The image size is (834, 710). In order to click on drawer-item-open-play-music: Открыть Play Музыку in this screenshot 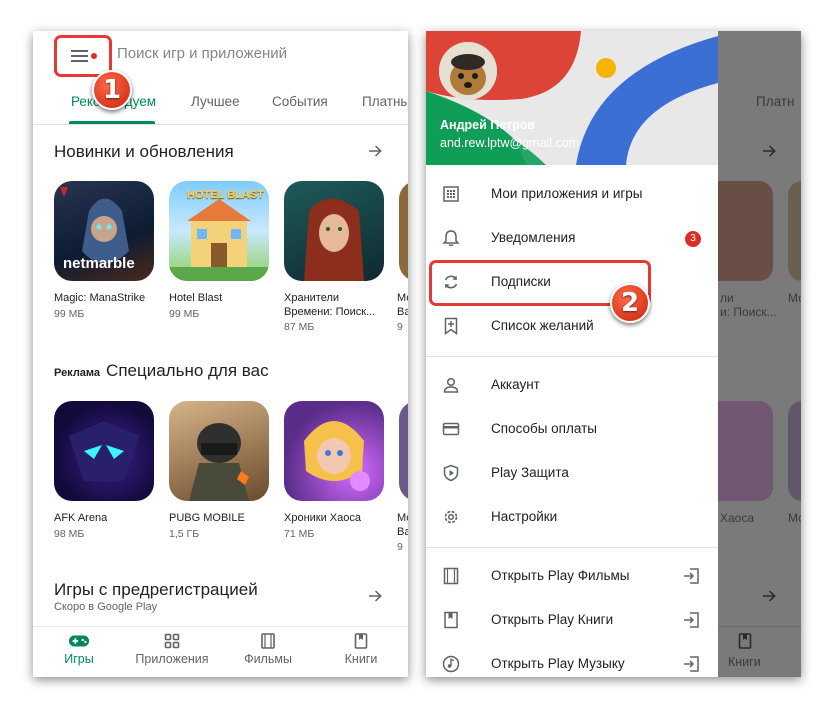, I will do `click(572, 659)`.